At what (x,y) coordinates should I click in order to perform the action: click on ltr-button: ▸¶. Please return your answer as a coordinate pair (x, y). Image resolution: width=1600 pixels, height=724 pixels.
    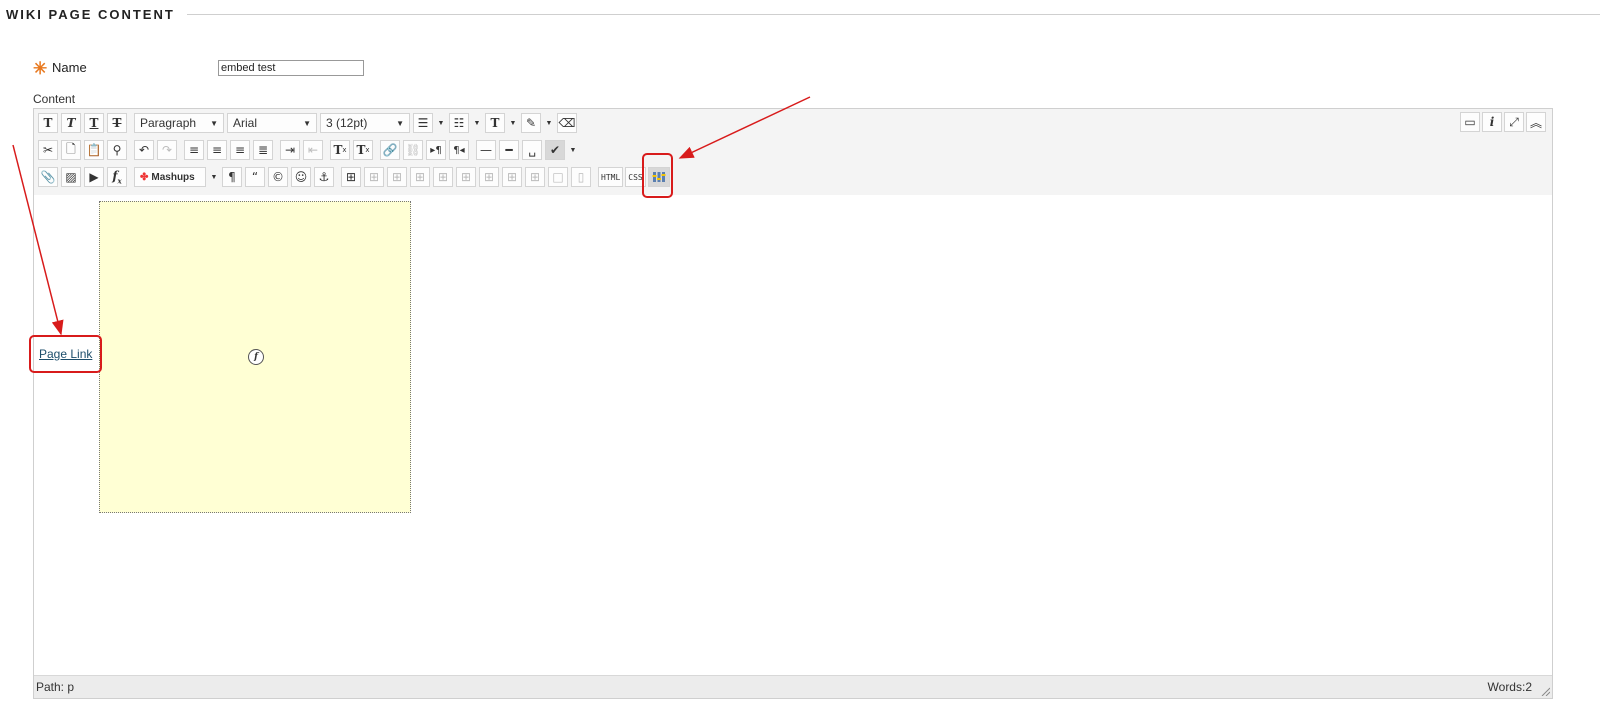
    Looking at the image, I should click on (436, 150).